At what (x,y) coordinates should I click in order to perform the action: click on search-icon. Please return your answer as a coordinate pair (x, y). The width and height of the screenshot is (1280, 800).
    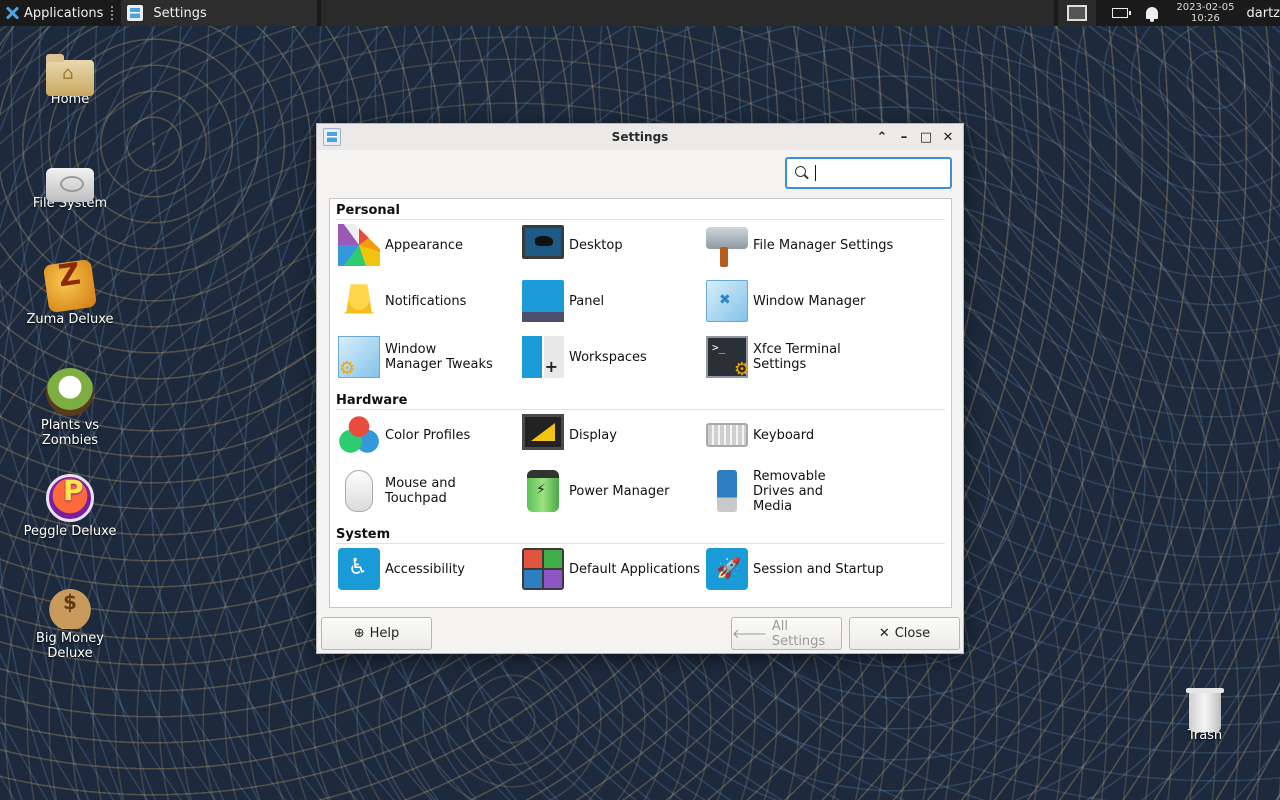
    Looking at the image, I should click on (802, 173).